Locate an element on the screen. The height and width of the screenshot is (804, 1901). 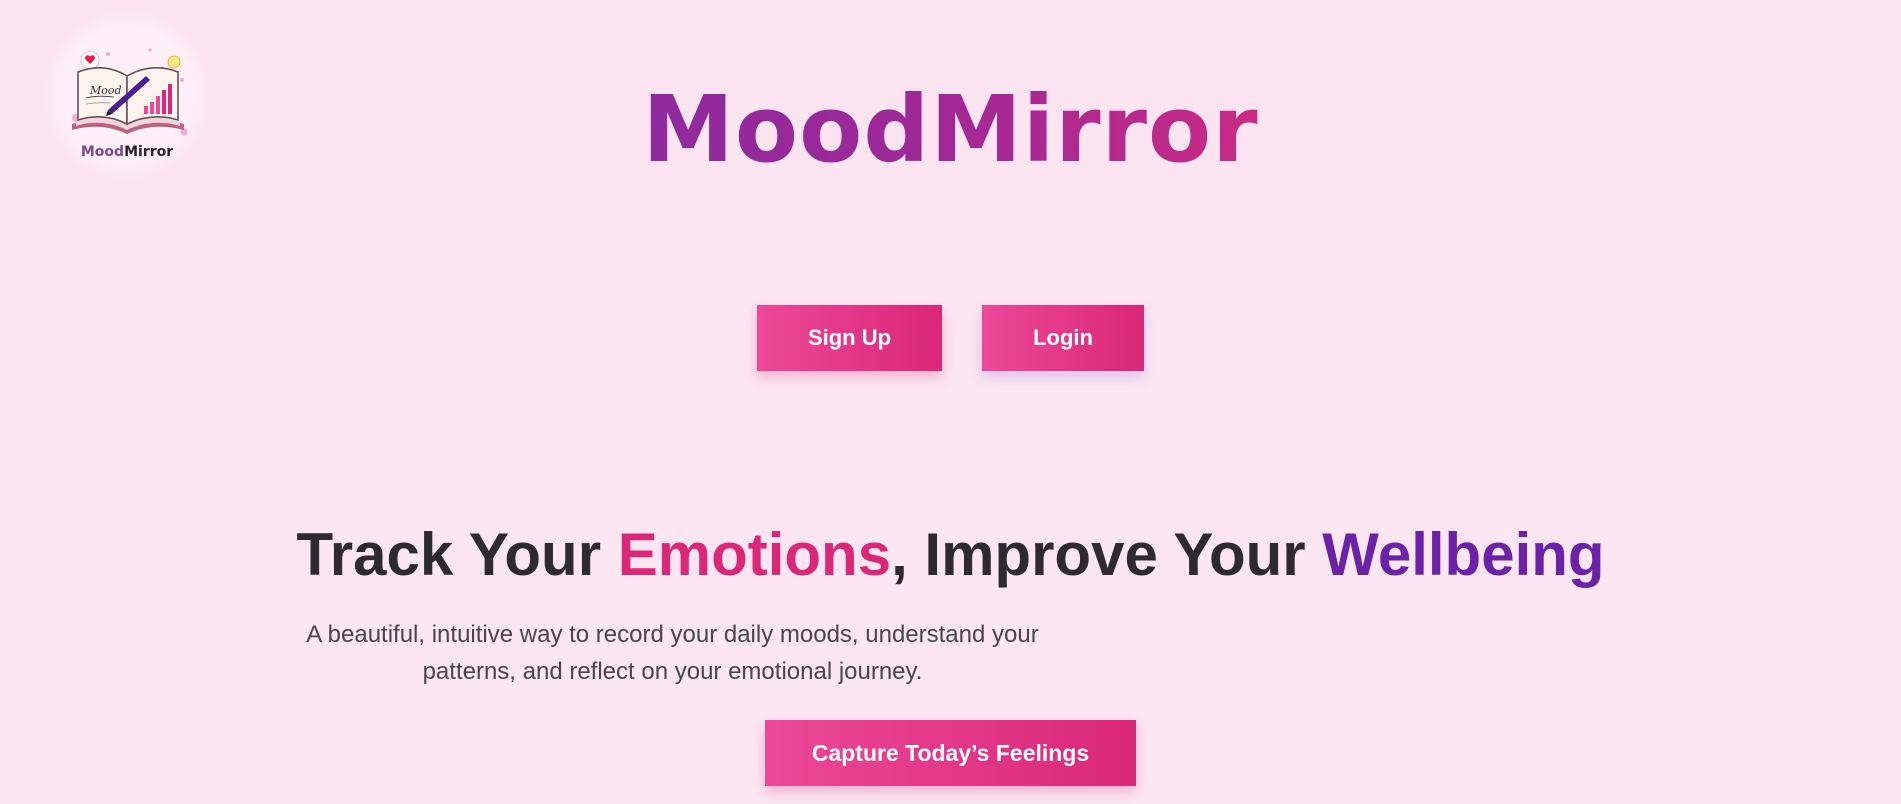
brand-title: MoodMirror is located at coordinates (950, 130).